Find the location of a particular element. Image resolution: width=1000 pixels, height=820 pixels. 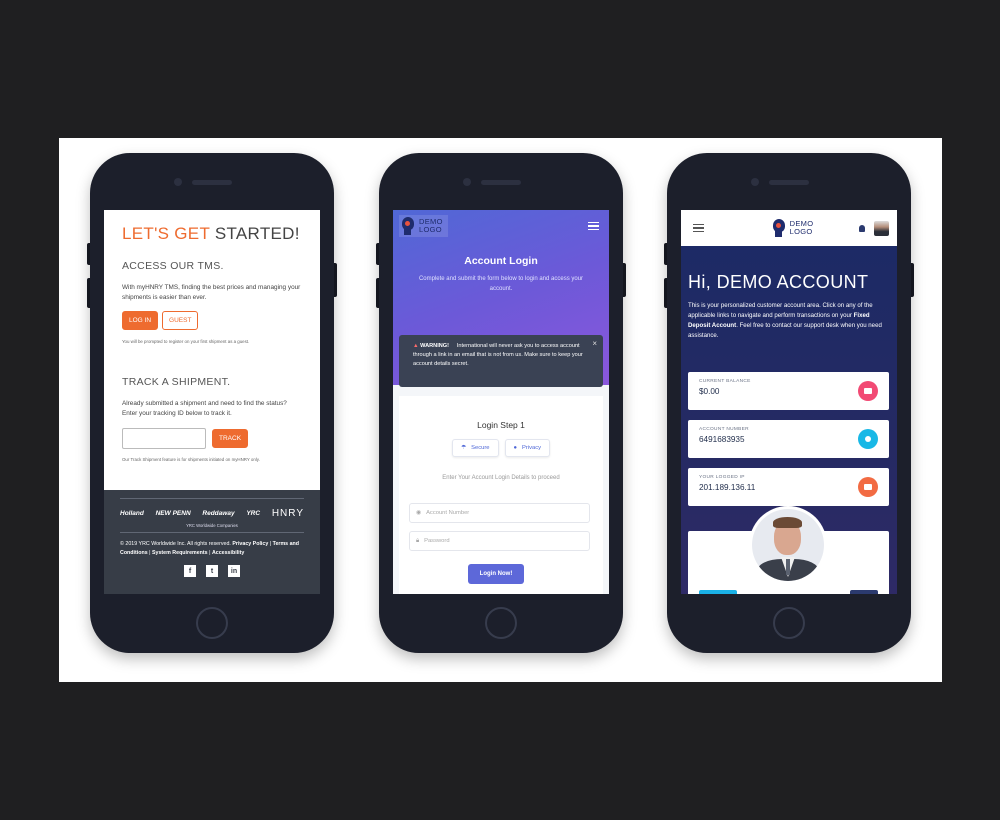

warning-icon: ▲ is located at coordinates (416, 346).